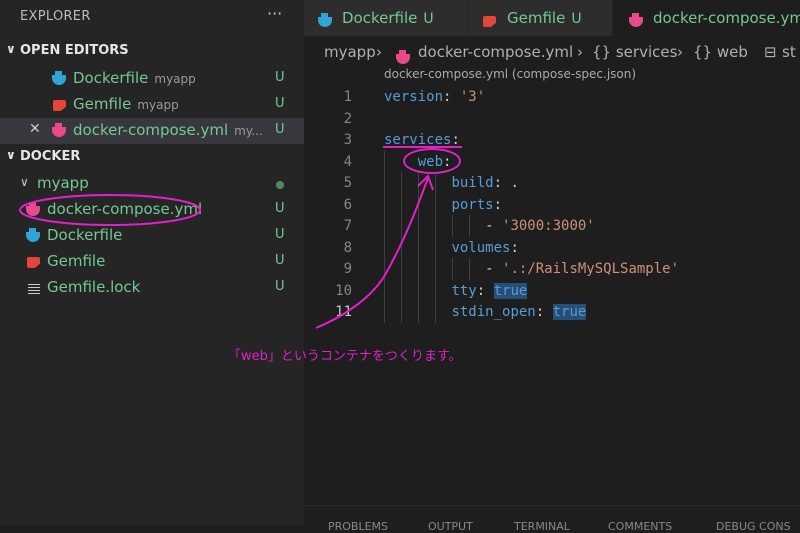 Image resolution: width=800 pixels, height=533 pixels. What do you see at coordinates (372, 253) in the screenshot?
I see `annotation-arrow` at bounding box center [372, 253].